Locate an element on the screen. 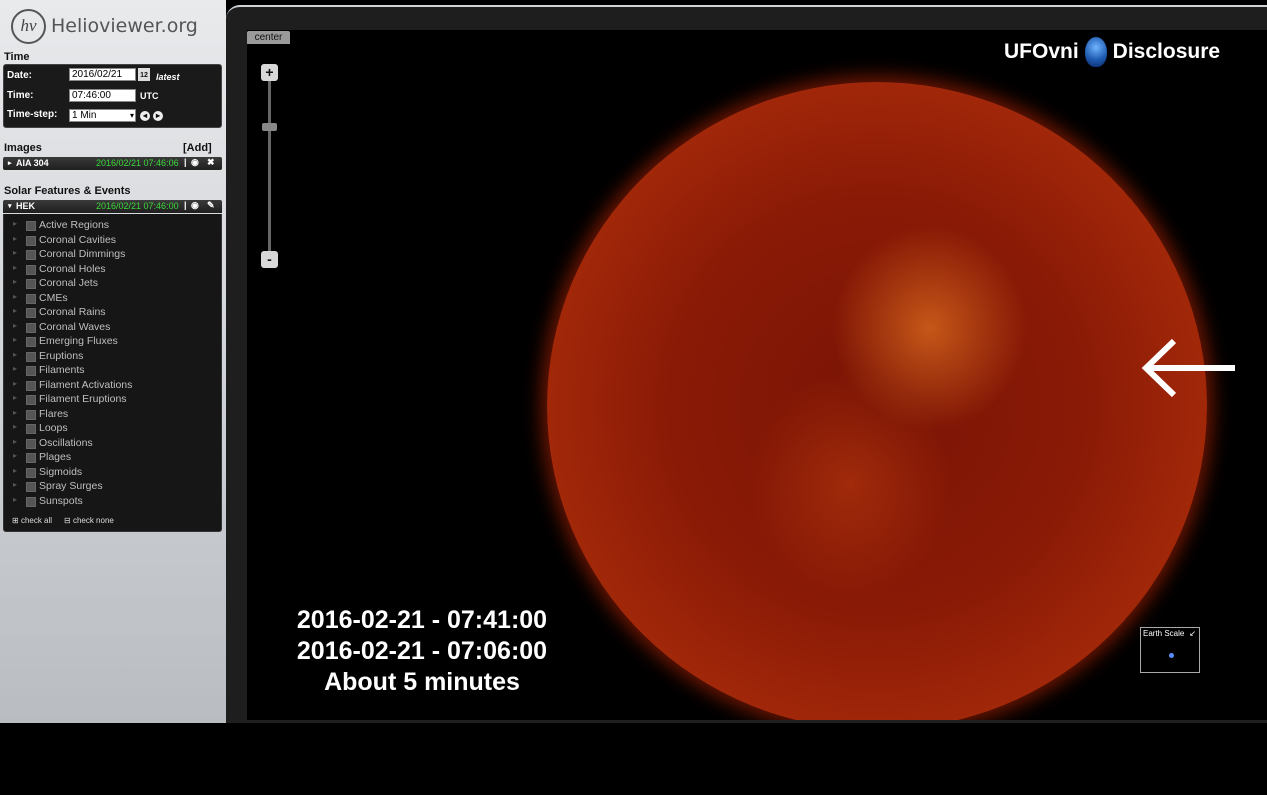 Image resolution: width=1267 pixels, height=795 pixels. event-type-item: ▸ Oscillations is located at coordinates (113, 444).